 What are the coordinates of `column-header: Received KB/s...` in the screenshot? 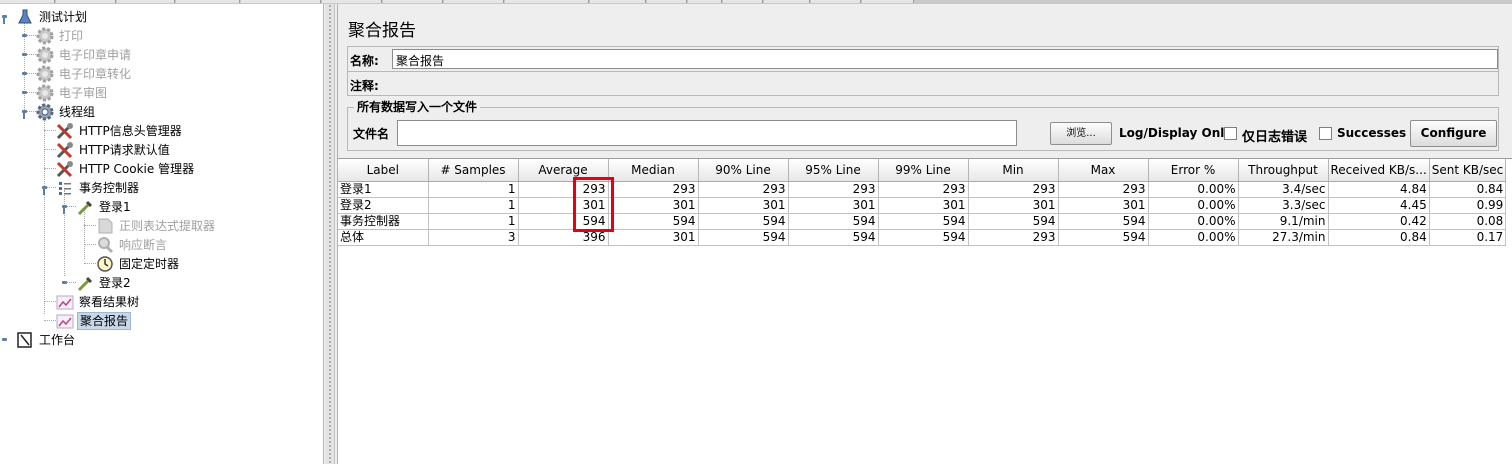 It's located at (1379, 170).